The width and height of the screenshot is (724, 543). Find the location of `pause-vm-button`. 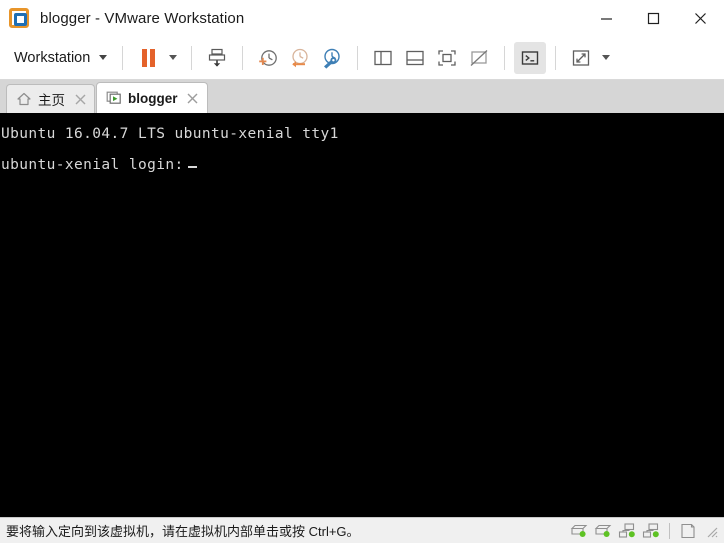

pause-vm-button is located at coordinates (148, 58).